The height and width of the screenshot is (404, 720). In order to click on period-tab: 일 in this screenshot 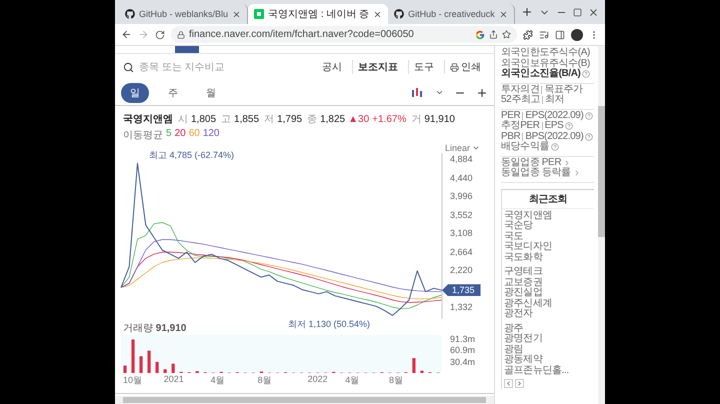, I will do `click(135, 92)`.